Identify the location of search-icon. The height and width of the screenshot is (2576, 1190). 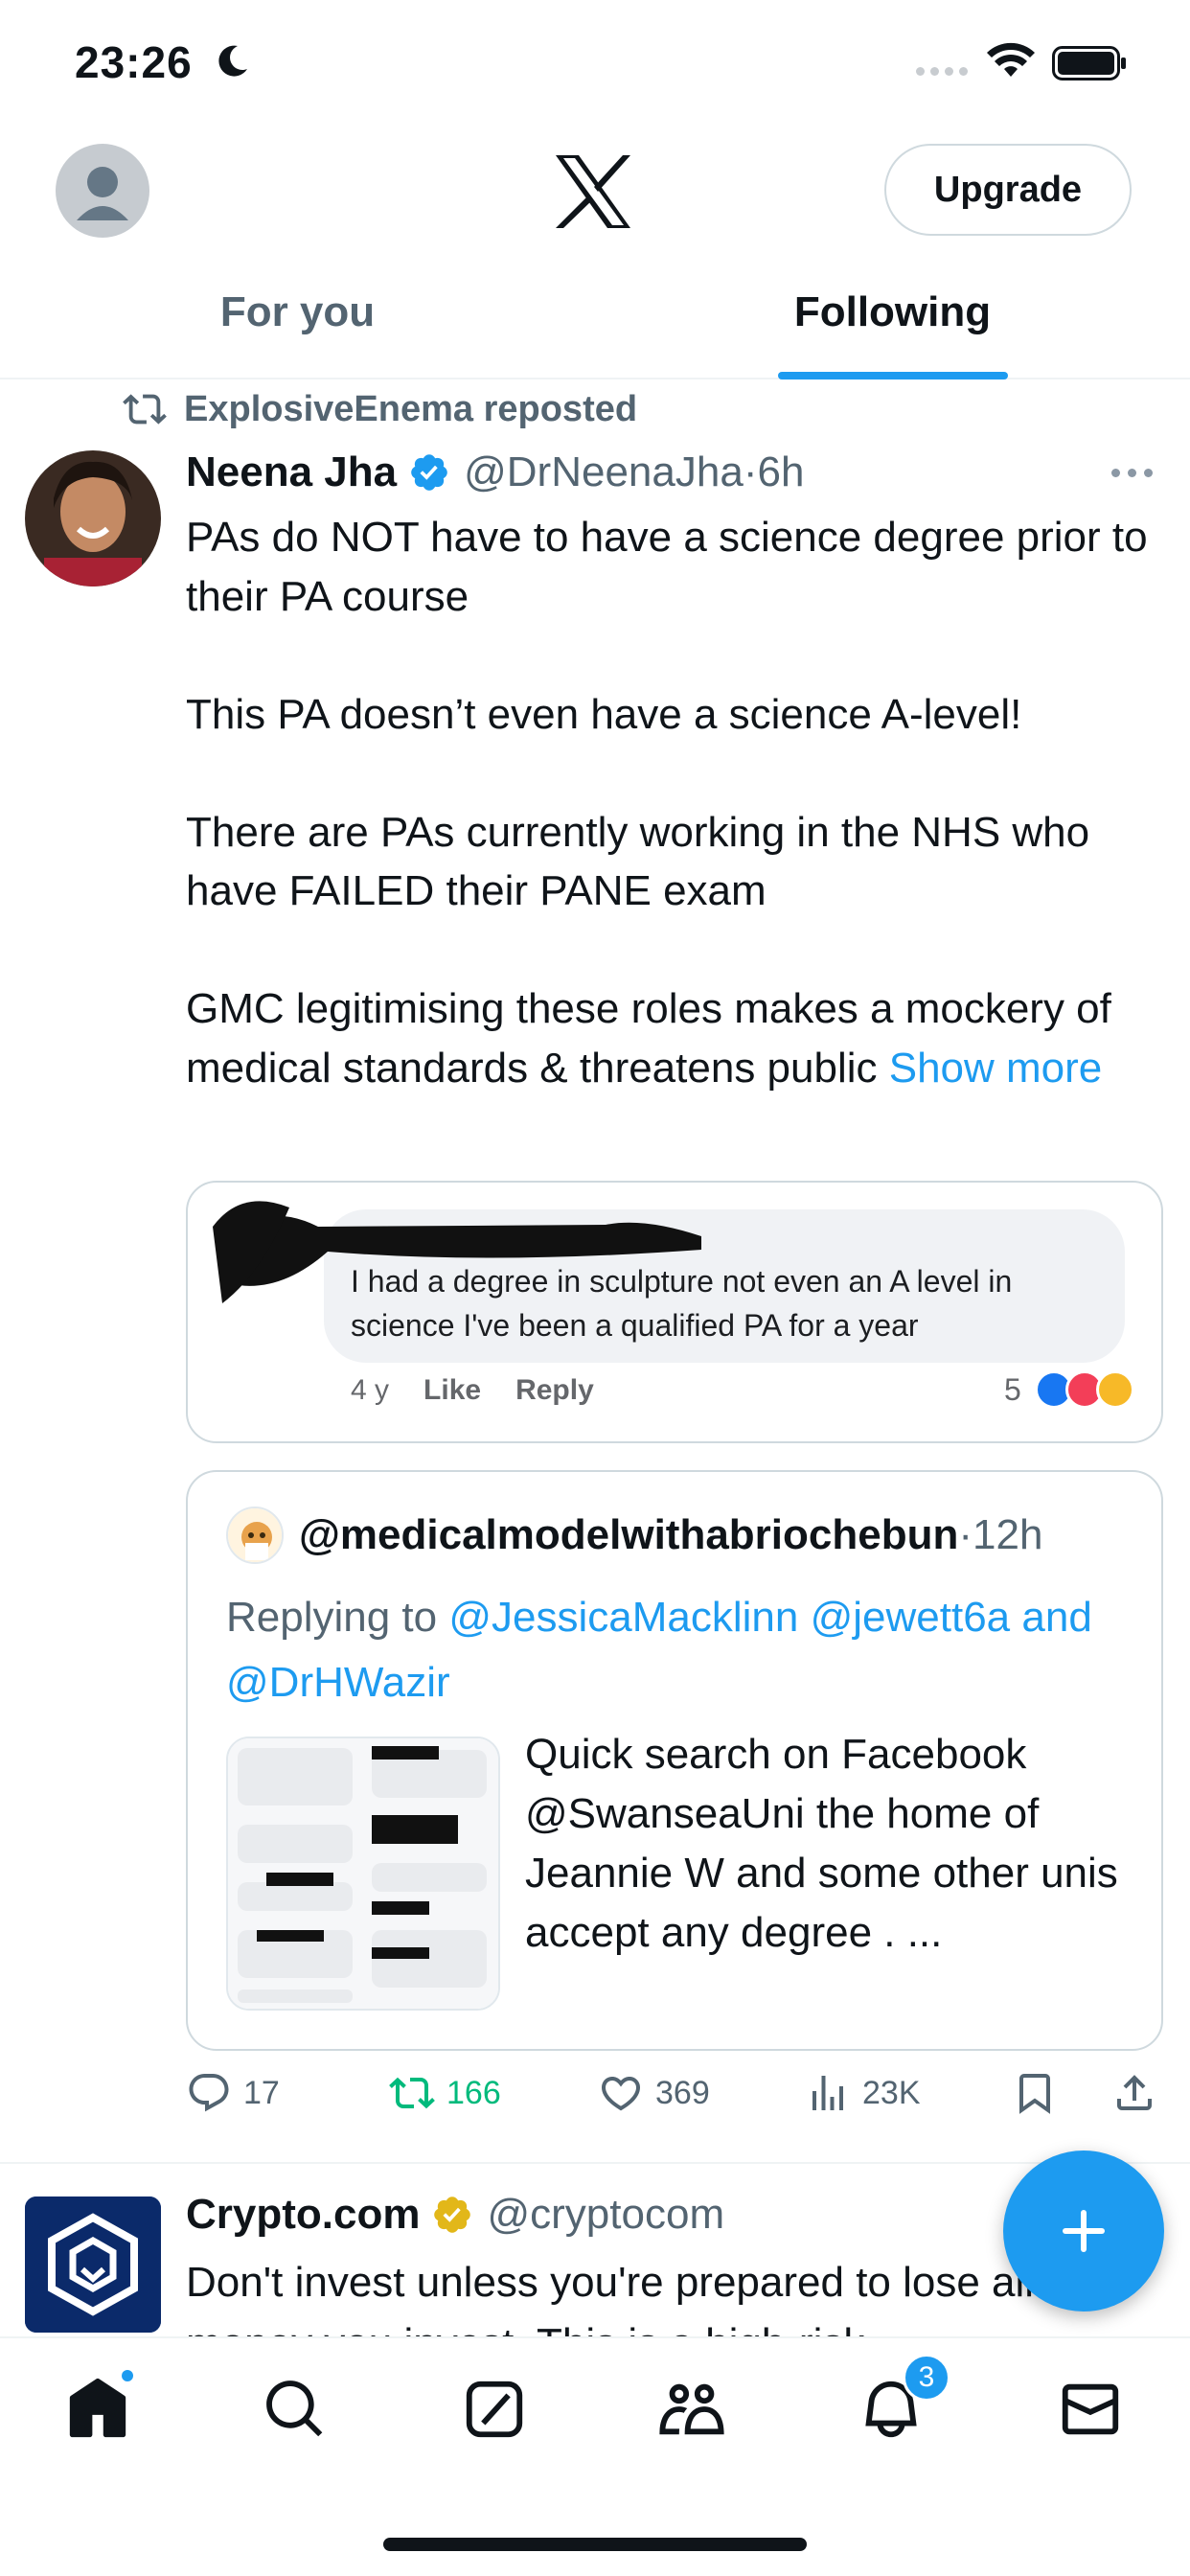
(295, 2408).